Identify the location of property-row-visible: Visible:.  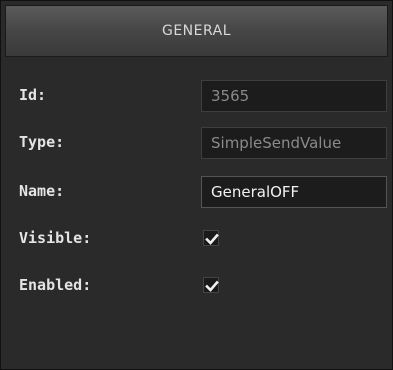
(197, 239).